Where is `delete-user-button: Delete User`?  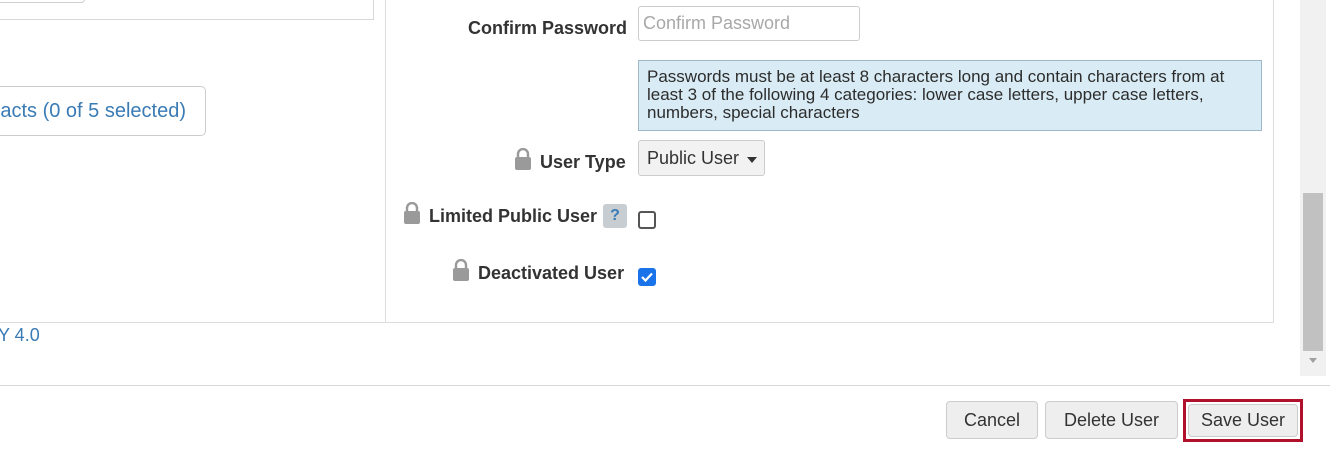 delete-user-button: Delete User is located at coordinates (1111, 420).